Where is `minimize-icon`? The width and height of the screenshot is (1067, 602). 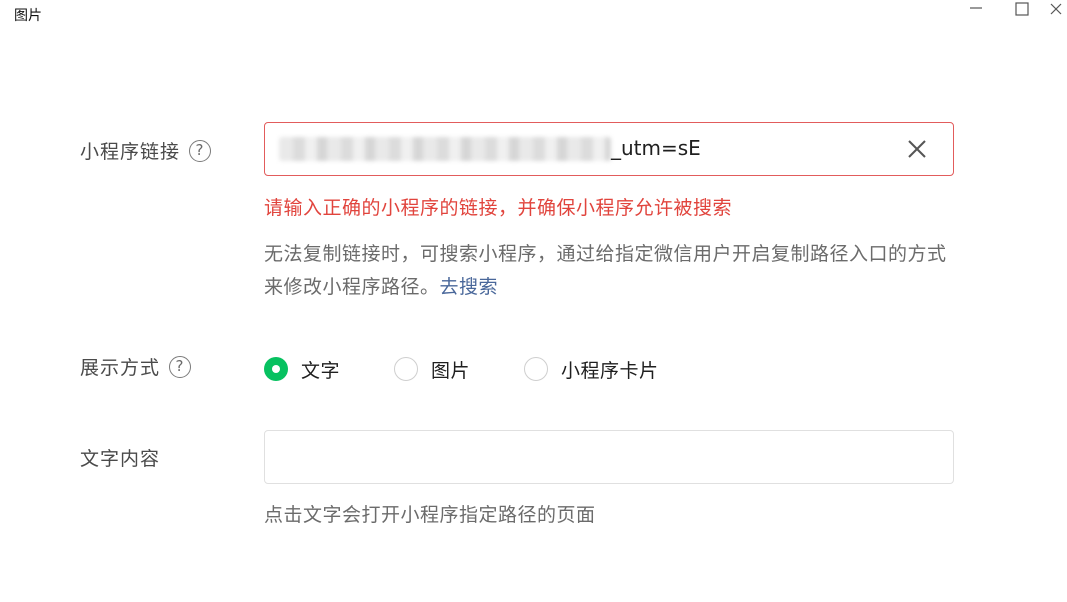
minimize-icon is located at coordinates (976, 8).